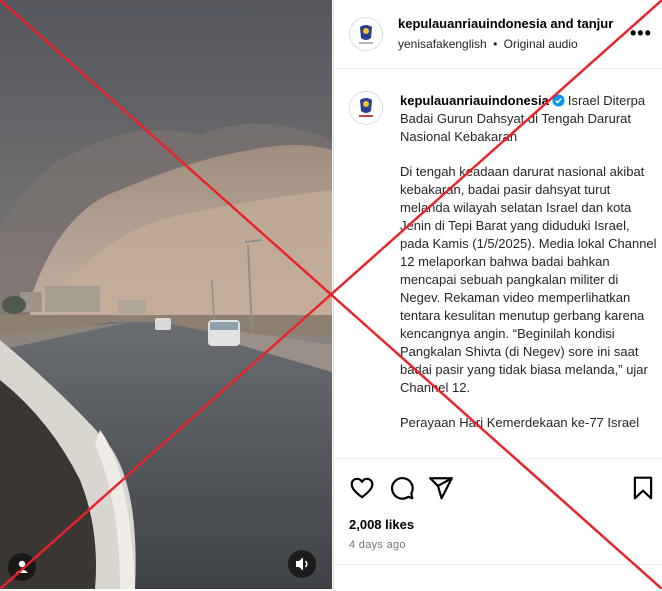 Image resolution: width=662 pixels, height=591 pixels. Describe the element at coordinates (498, 577) in the screenshot. I see `comment-input-area` at that location.